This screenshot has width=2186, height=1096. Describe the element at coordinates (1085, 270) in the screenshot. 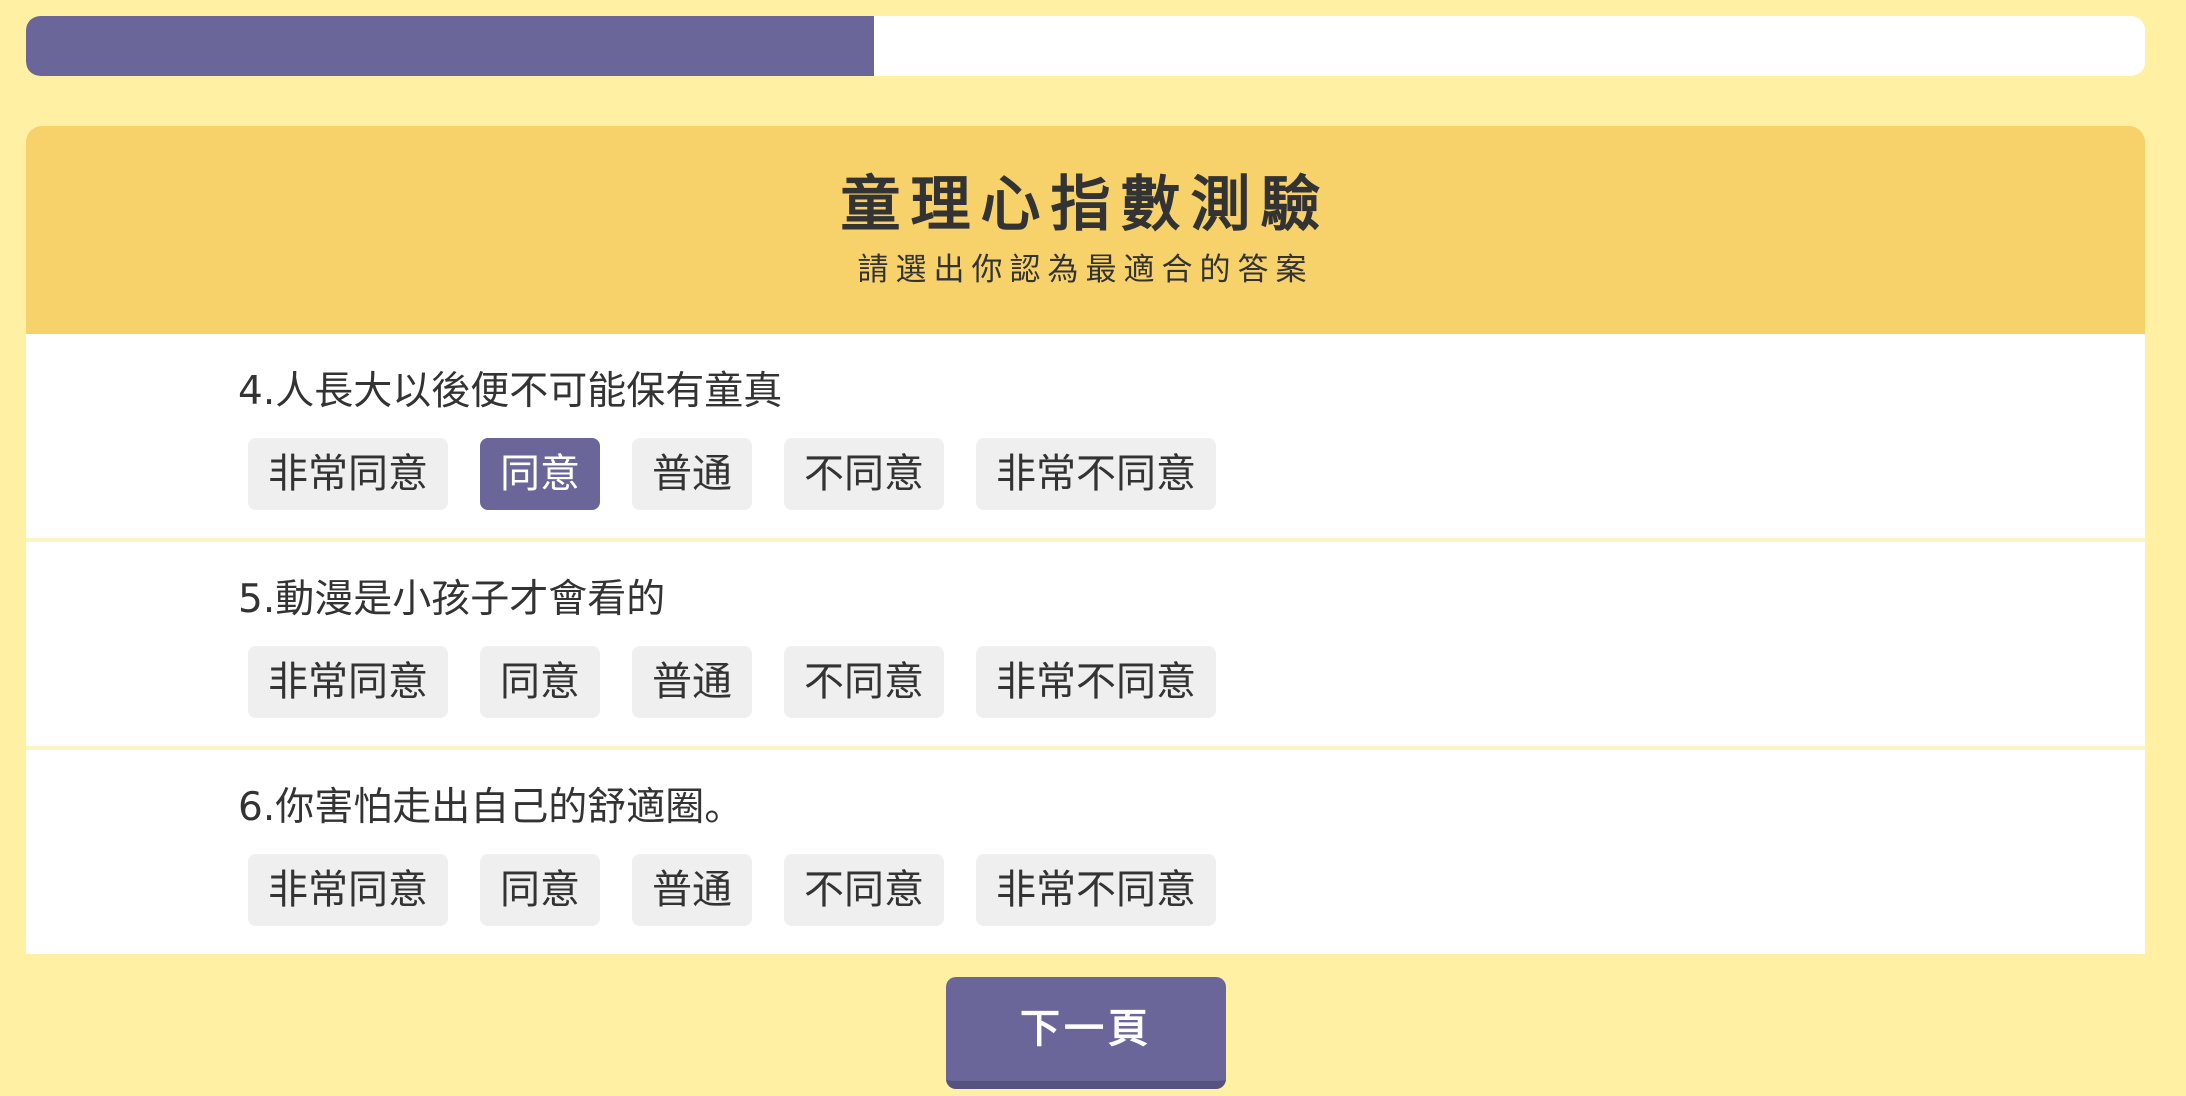

I see `quiz-subtitle: 請選出你認為最適合的答案` at that location.